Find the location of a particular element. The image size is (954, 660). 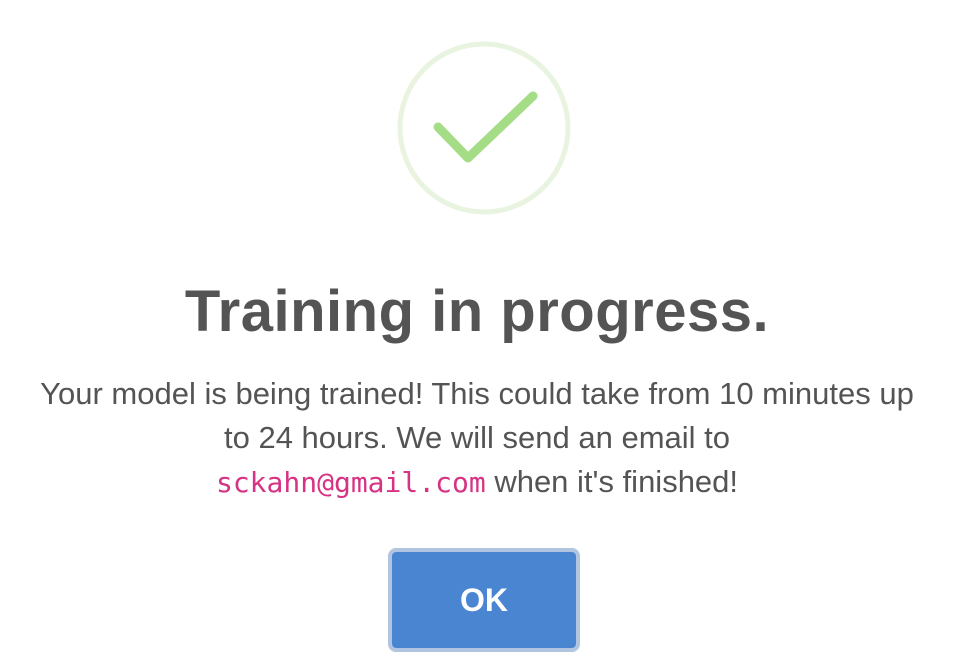

dialog-title: Training in progress. is located at coordinates (477, 311).